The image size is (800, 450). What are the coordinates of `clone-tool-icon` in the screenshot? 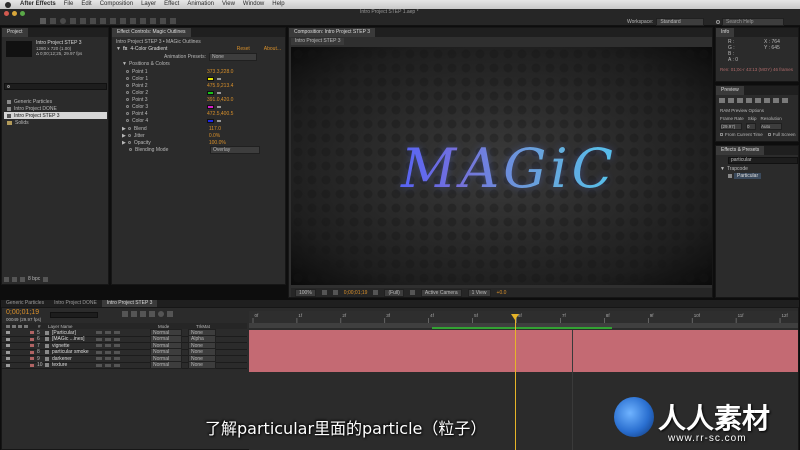 It's located at (143, 21).